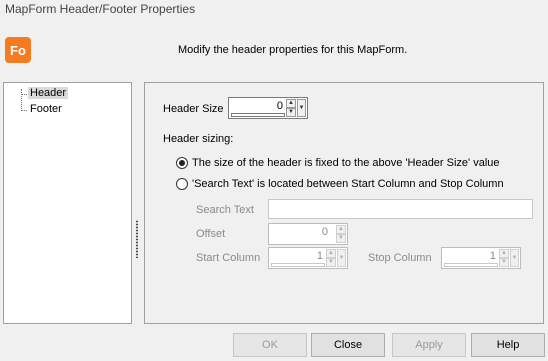  I want to click on logo-text: Fo, so click(18, 50).